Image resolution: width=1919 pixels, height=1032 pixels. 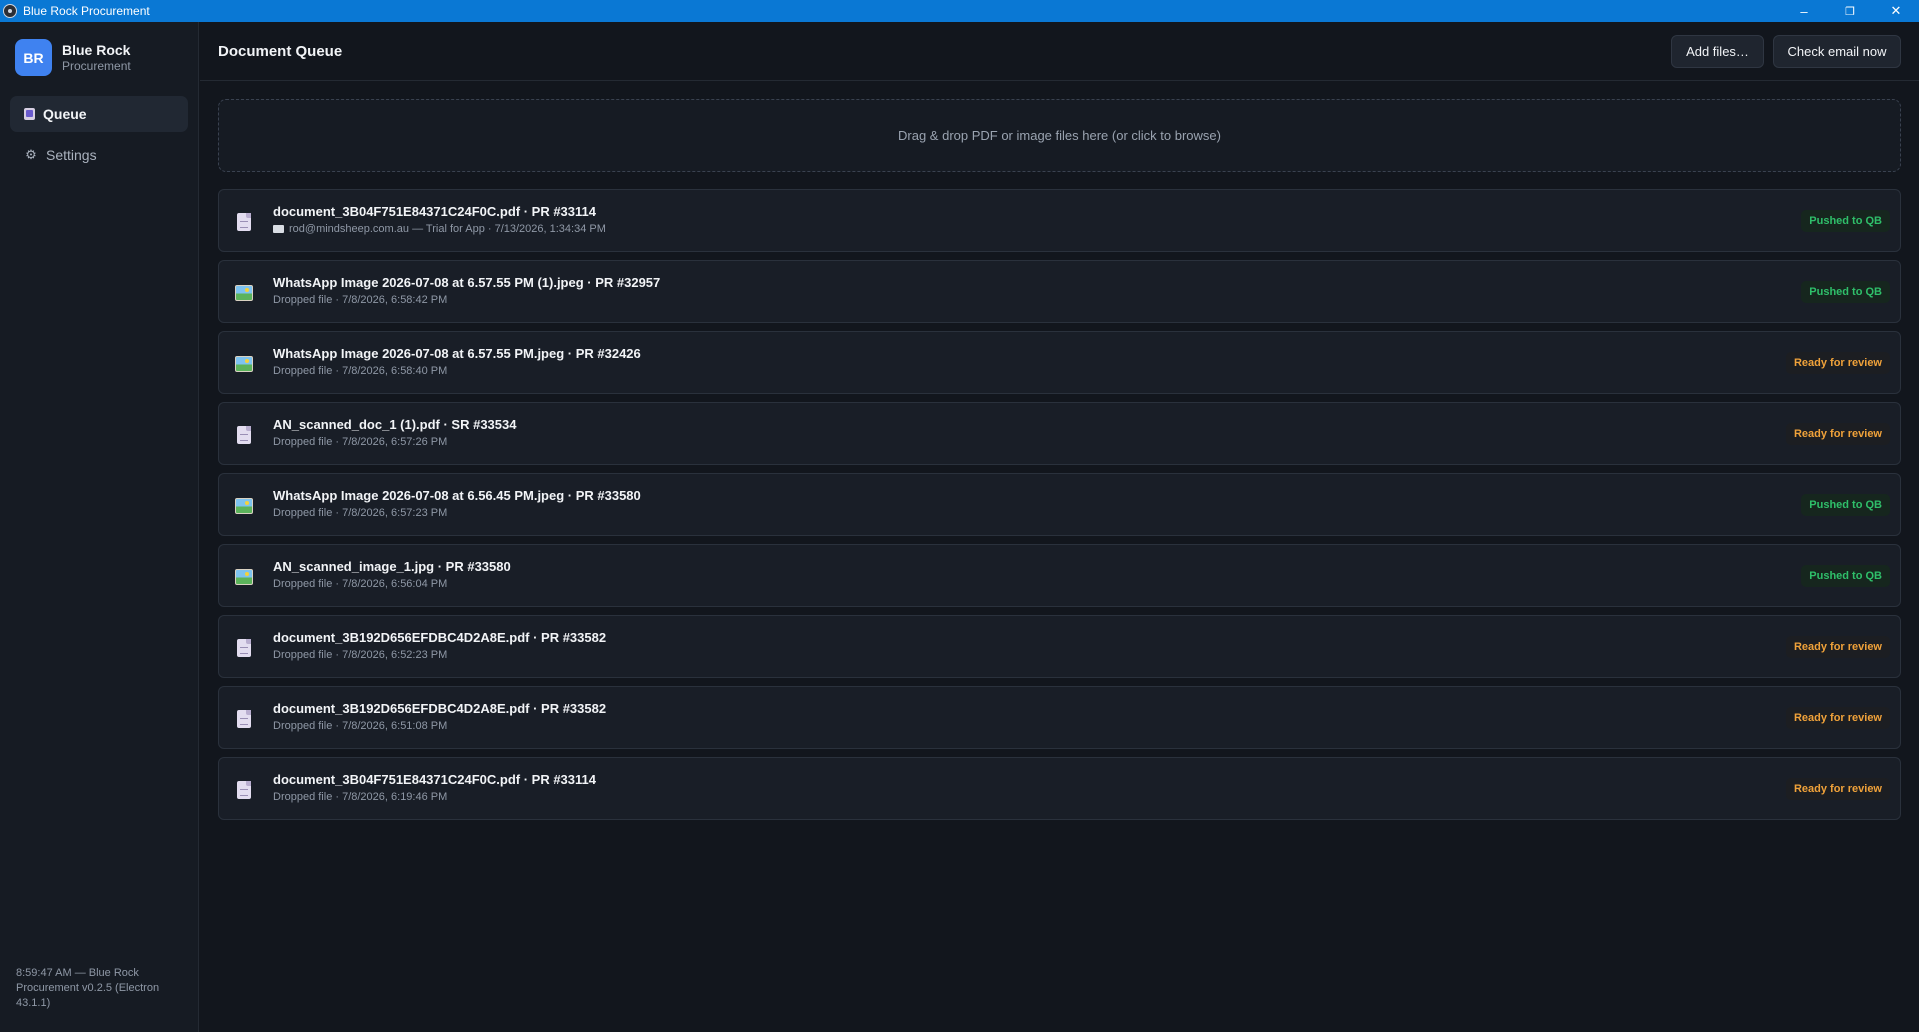 I want to click on sidebar-item-queue: Queue, so click(x=99, y=114).